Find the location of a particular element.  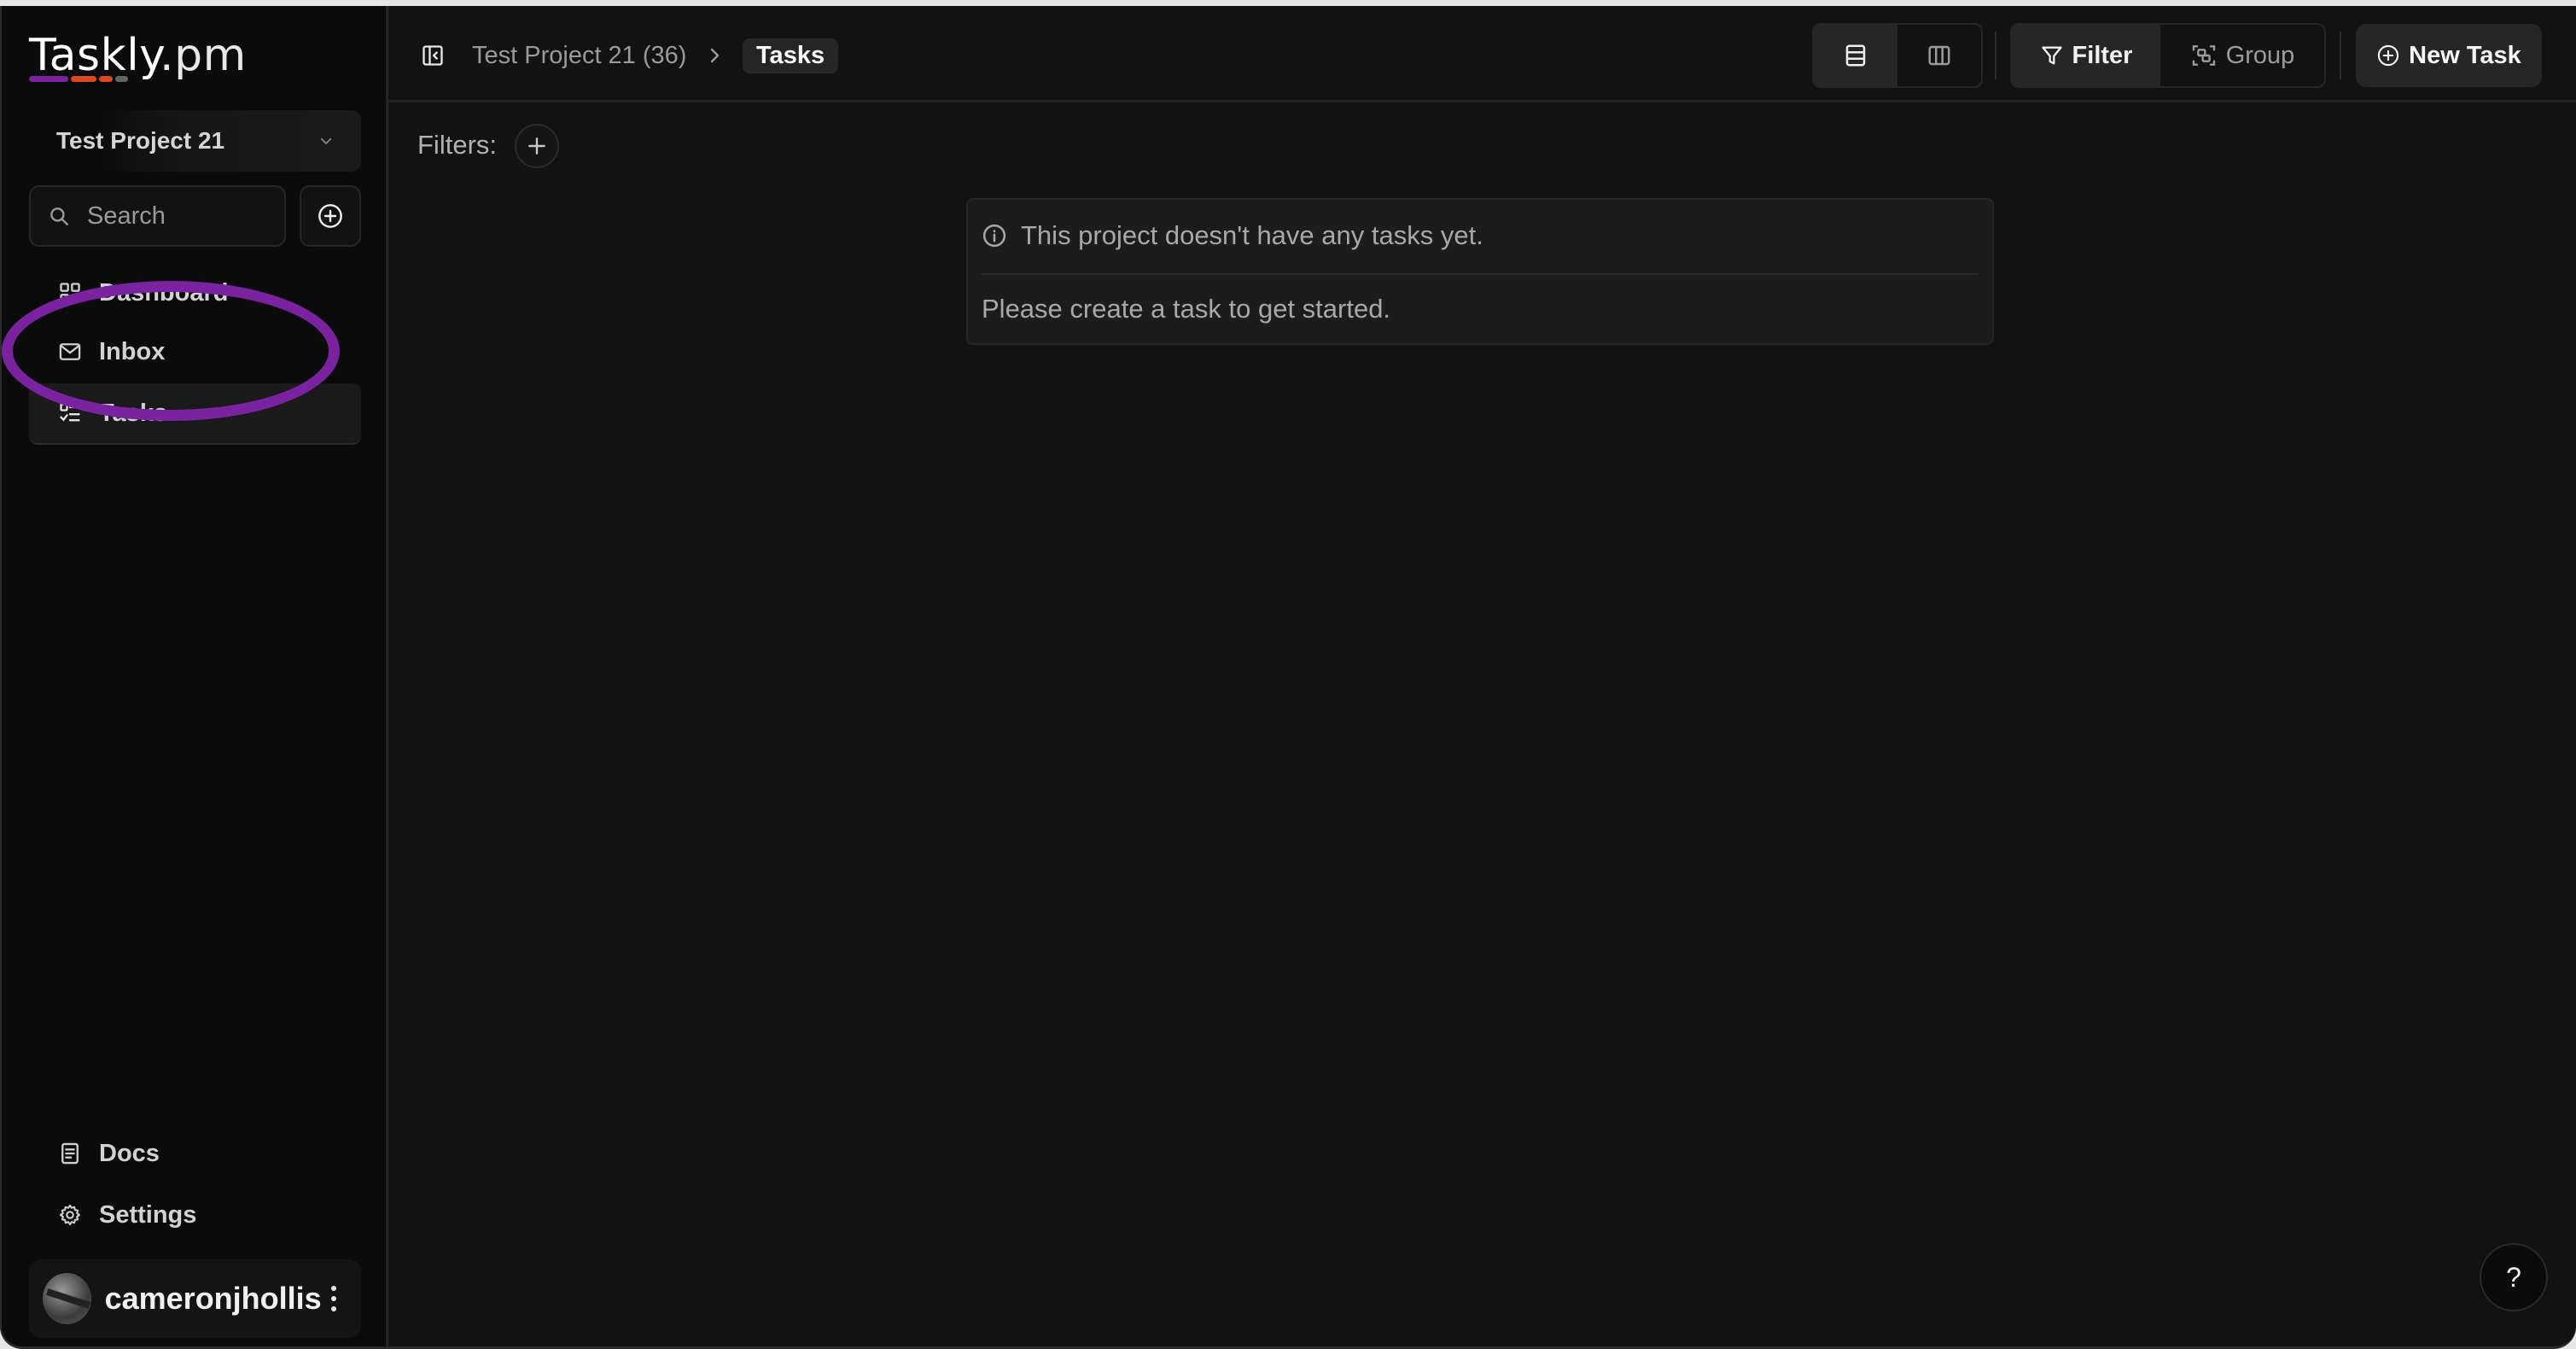

sidebar-collapse-icon is located at coordinates (433, 56).